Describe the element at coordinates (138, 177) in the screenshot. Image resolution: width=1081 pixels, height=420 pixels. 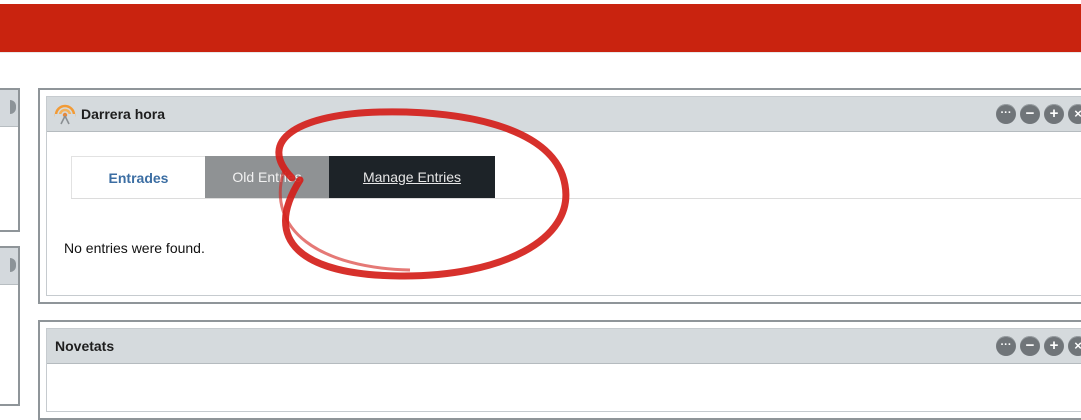
I see `tab-entrades: Entrades` at that location.